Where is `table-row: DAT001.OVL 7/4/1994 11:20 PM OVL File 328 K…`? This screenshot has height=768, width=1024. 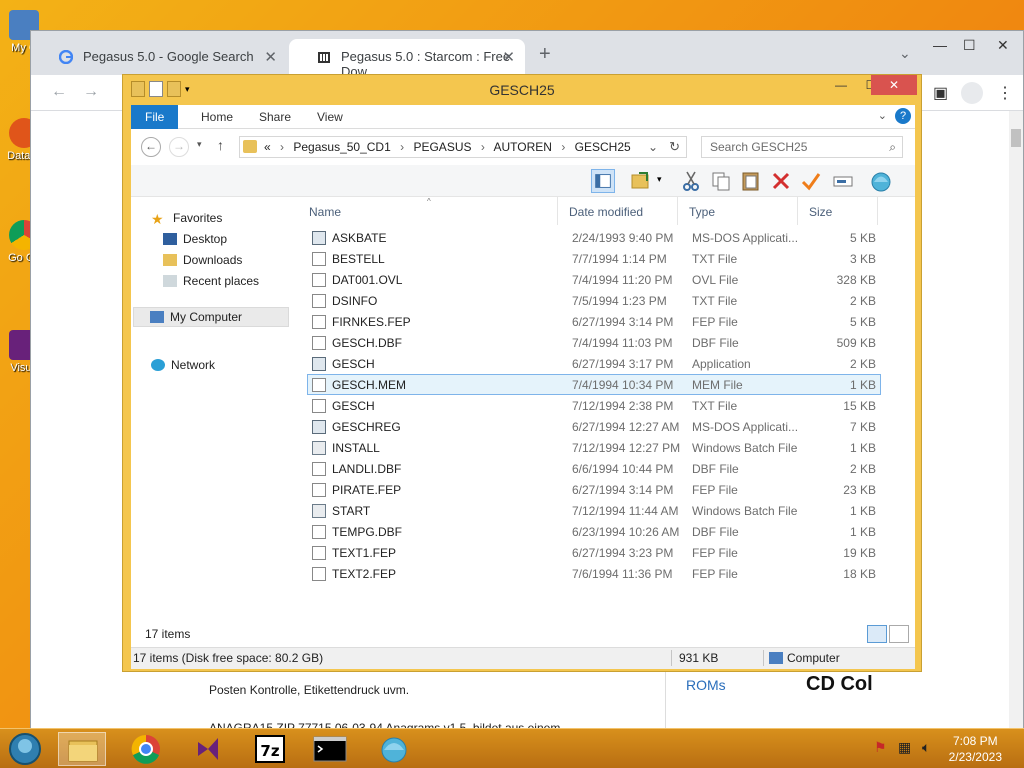
table-row: DAT001.OVL 7/4/1994 11:20 PM OVL File 328 K… is located at coordinates (594, 279).